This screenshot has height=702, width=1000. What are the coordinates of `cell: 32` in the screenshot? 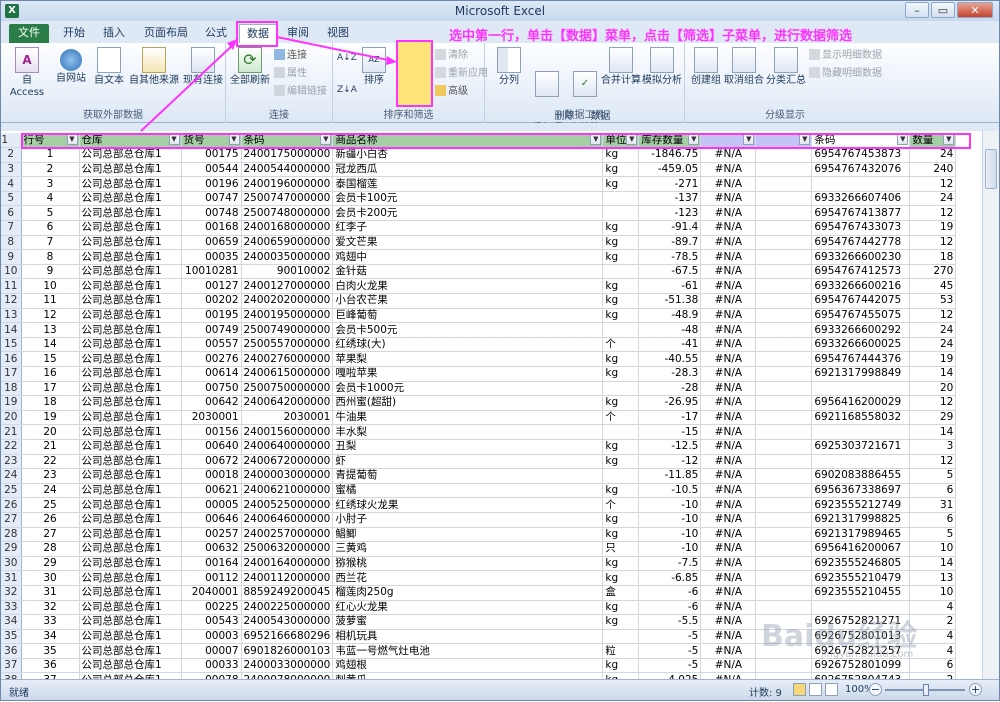 It's located at (50, 608).